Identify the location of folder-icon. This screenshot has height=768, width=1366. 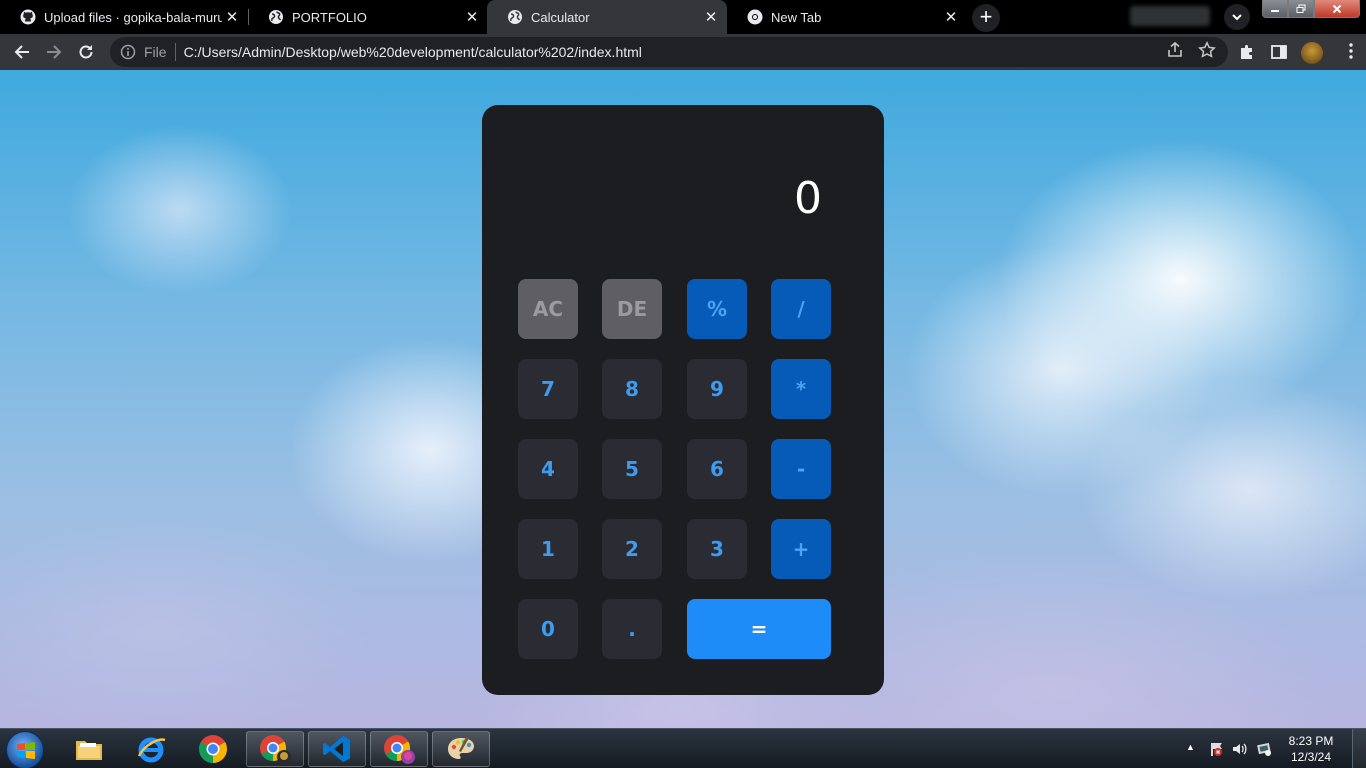
(89, 750).